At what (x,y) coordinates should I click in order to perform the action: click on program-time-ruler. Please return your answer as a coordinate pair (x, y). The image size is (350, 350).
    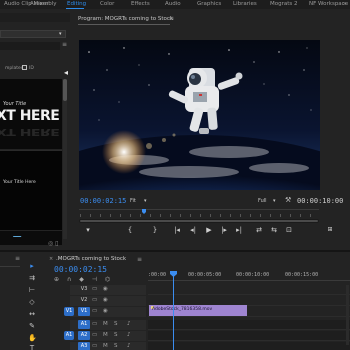
    Looking at the image, I should click on (199, 211).